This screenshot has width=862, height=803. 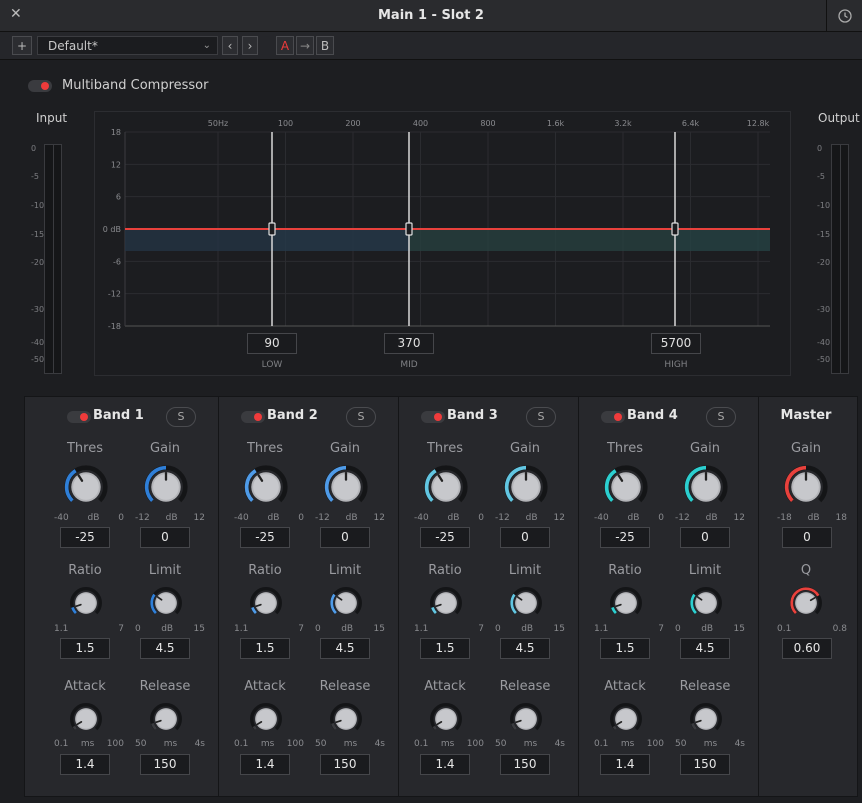 What do you see at coordinates (346, 719) in the screenshot?
I see `band-2-release-knob` at bounding box center [346, 719].